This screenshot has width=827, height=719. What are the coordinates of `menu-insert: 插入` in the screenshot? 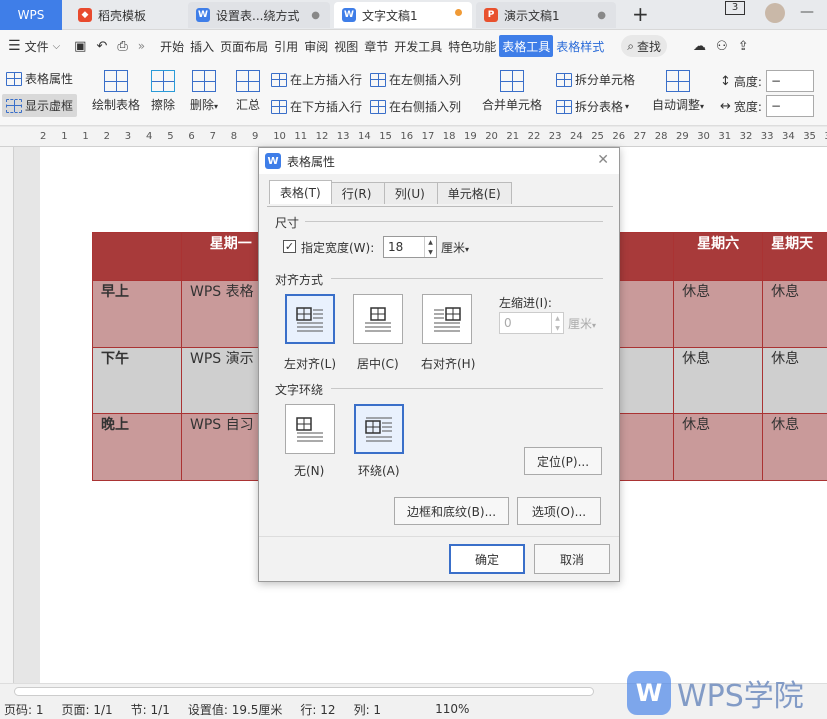 It's located at (202, 46).